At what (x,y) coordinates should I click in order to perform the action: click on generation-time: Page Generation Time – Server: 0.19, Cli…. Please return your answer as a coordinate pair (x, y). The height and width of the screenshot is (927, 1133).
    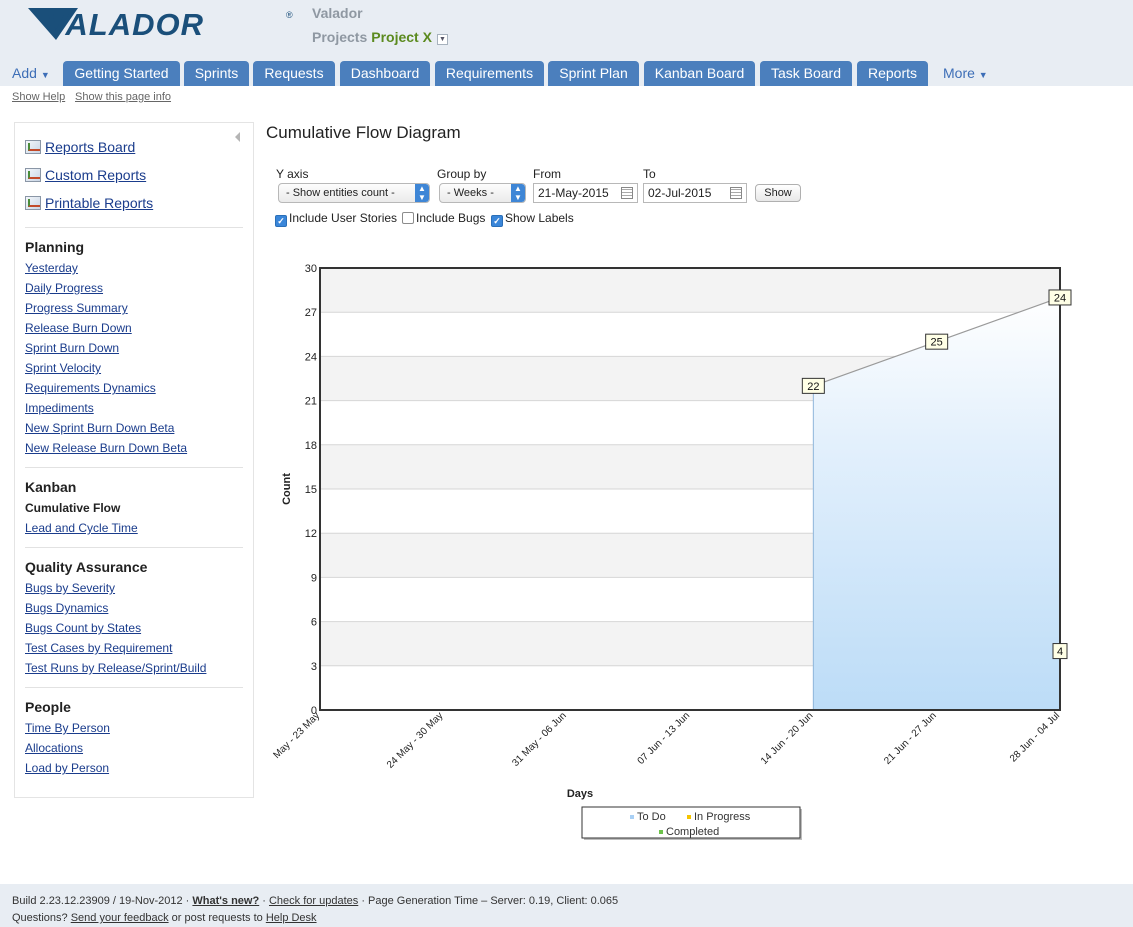
    Looking at the image, I should click on (493, 901).